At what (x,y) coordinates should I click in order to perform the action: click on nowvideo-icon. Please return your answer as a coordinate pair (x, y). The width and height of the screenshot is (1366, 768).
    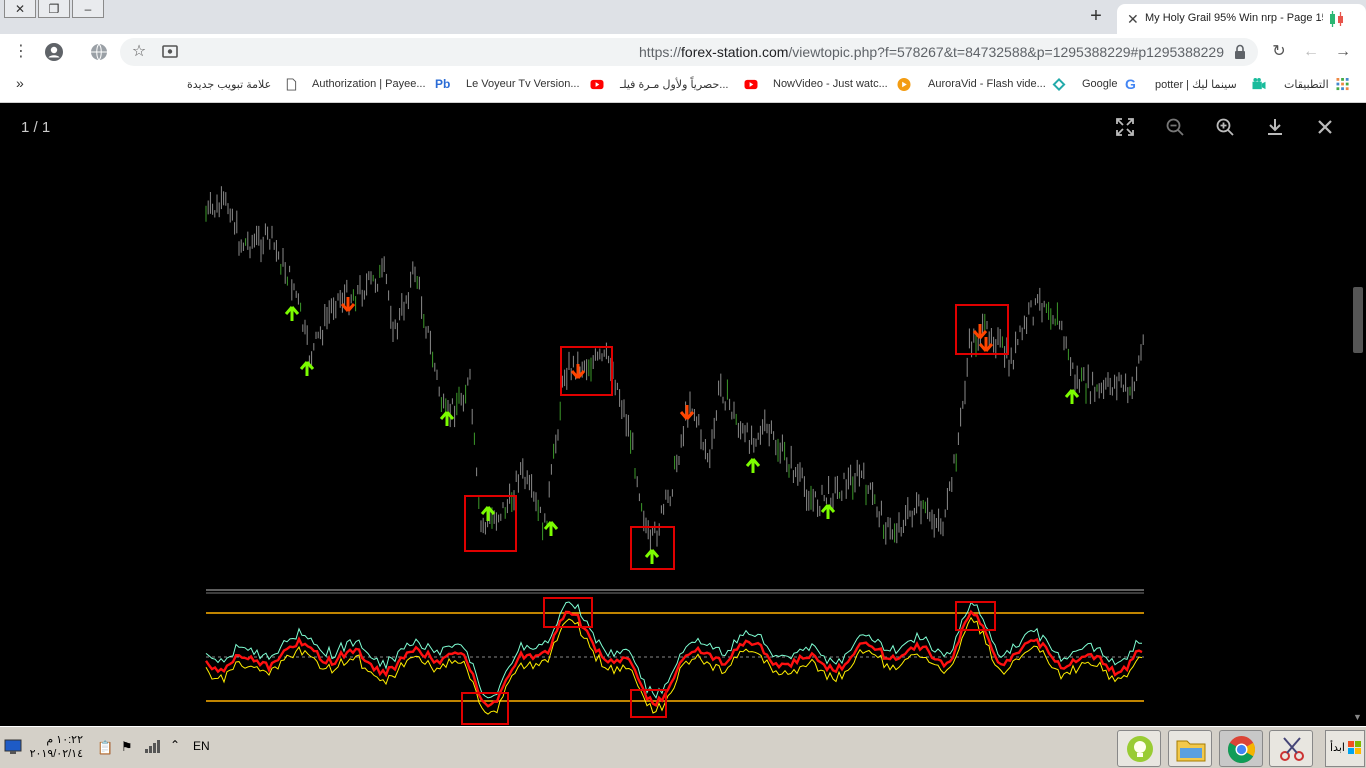
    Looking at the image, I should click on (904, 84).